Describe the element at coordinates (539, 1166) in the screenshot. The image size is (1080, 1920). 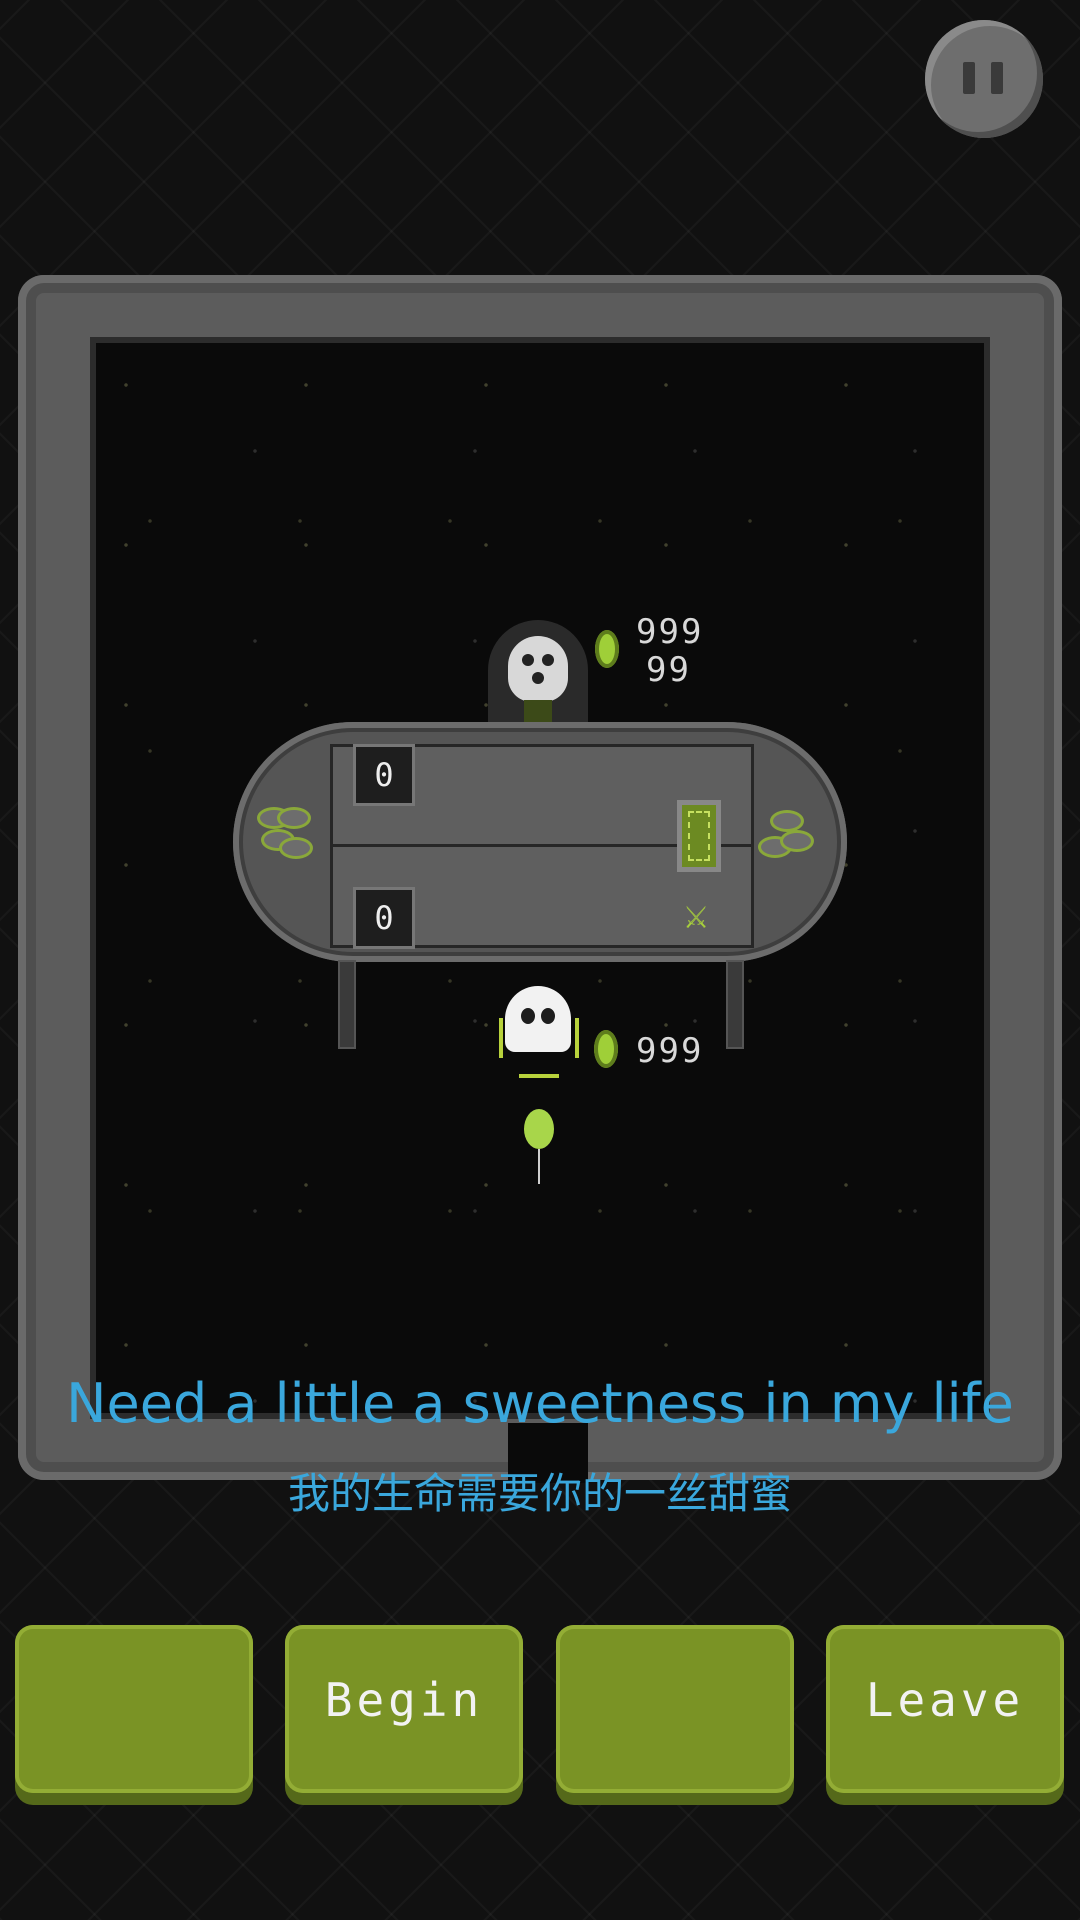
I see `balloon-string` at that location.